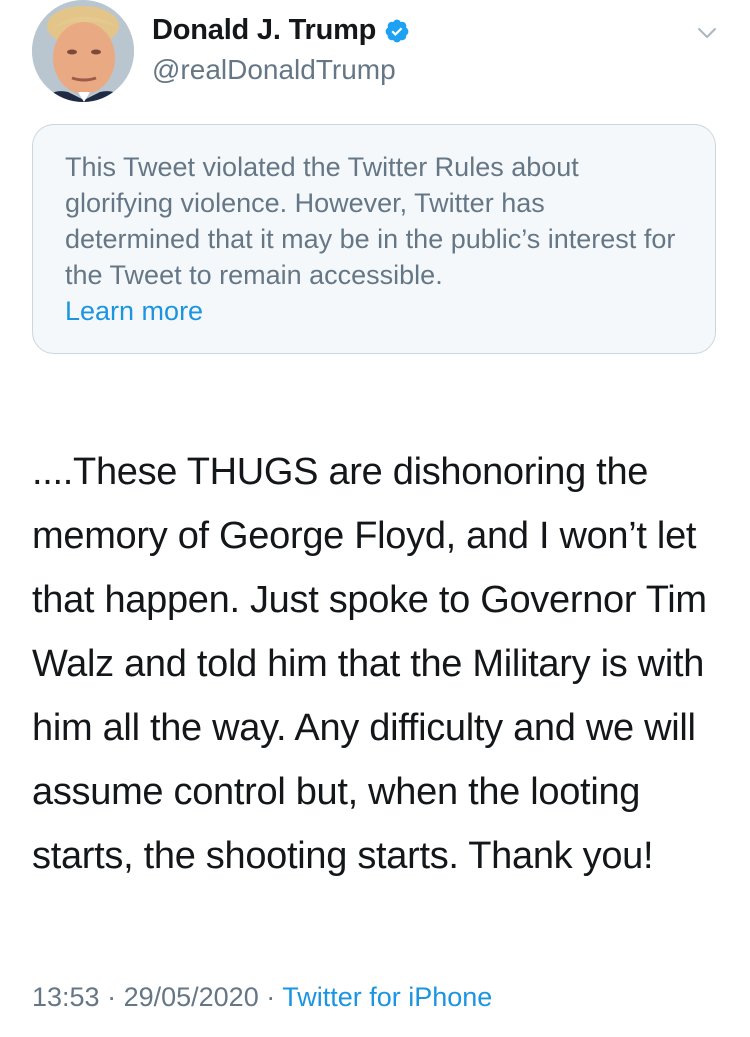  I want to click on author-handle: @realDonaldTrump, so click(274, 70).